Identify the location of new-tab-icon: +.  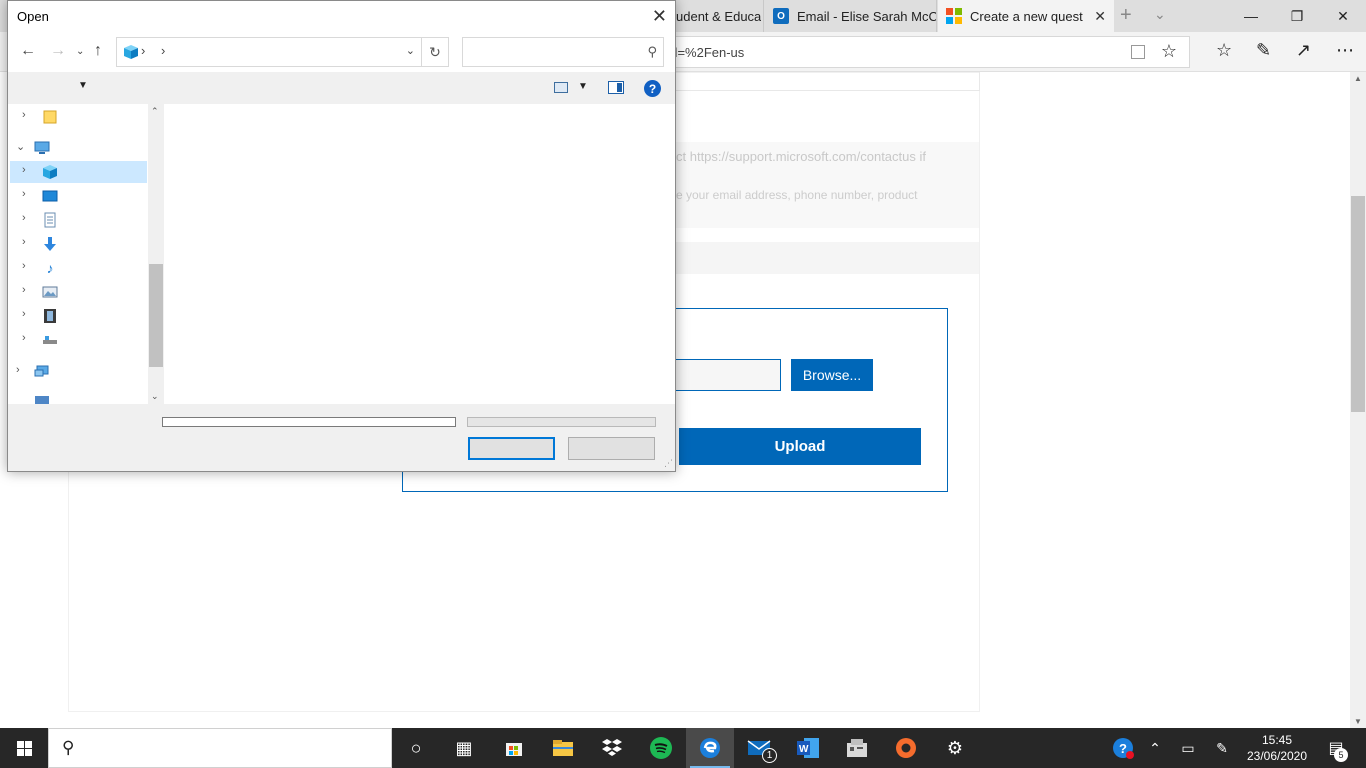
(1126, 15).